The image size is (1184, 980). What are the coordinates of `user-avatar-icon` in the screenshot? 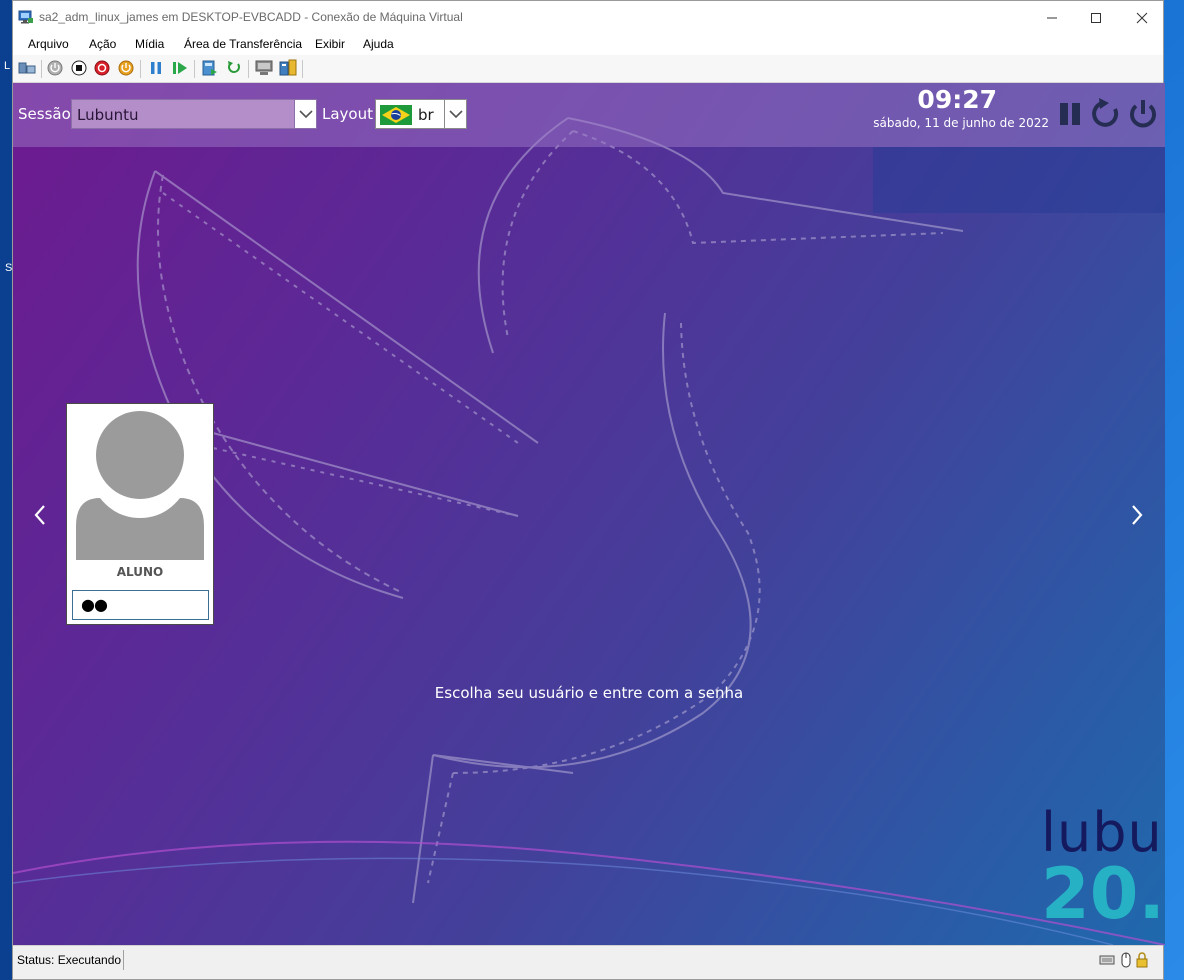 It's located at (140, 485).